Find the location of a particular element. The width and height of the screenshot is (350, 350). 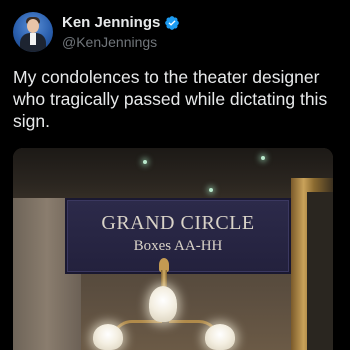

doorway is located at coordinates (320, 271).